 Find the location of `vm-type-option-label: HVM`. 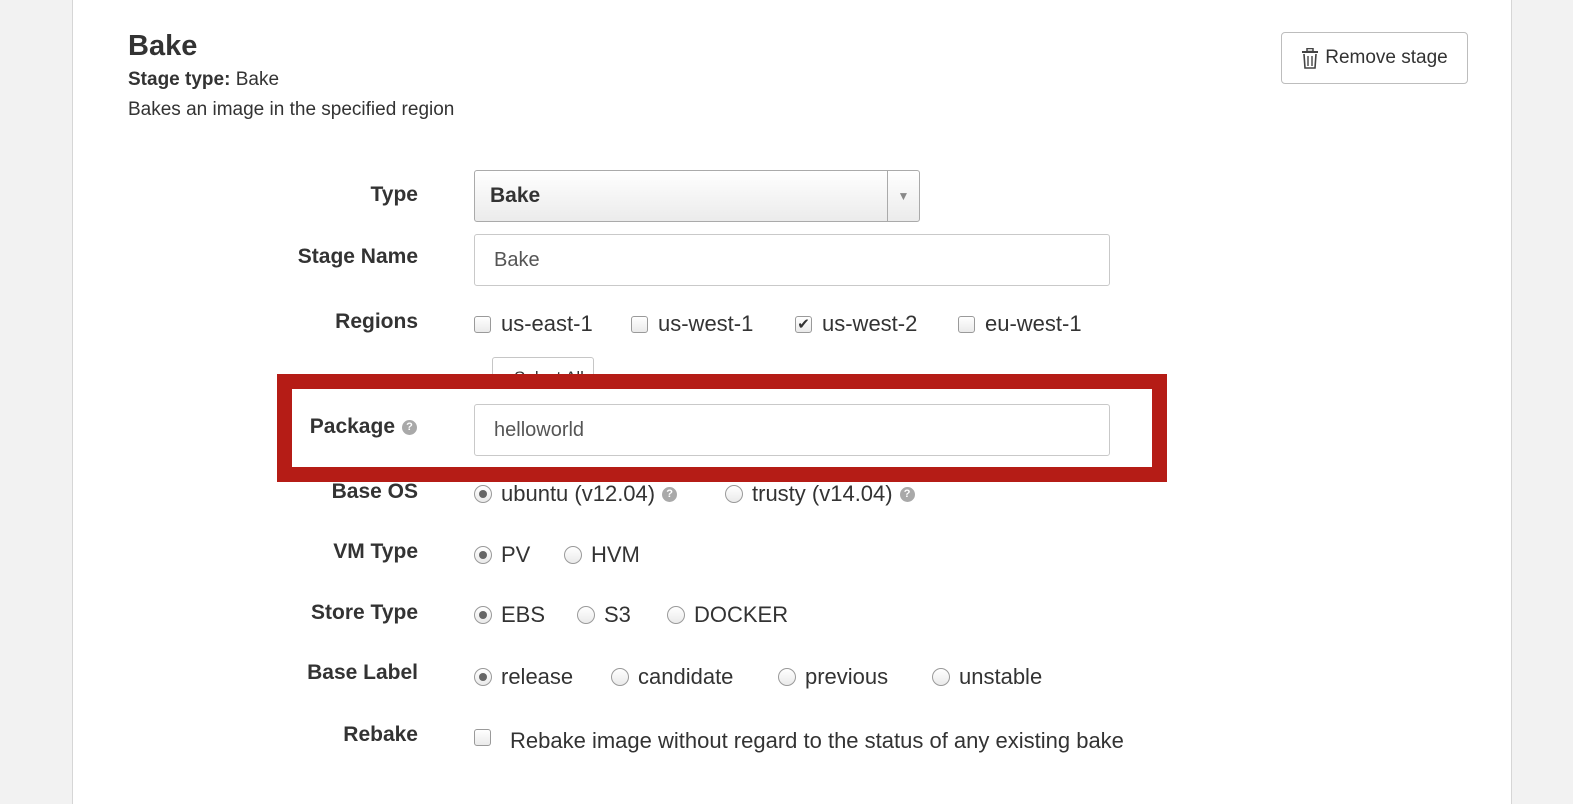

vm-type-option-label: HVM is located at coordinates (615, 554).